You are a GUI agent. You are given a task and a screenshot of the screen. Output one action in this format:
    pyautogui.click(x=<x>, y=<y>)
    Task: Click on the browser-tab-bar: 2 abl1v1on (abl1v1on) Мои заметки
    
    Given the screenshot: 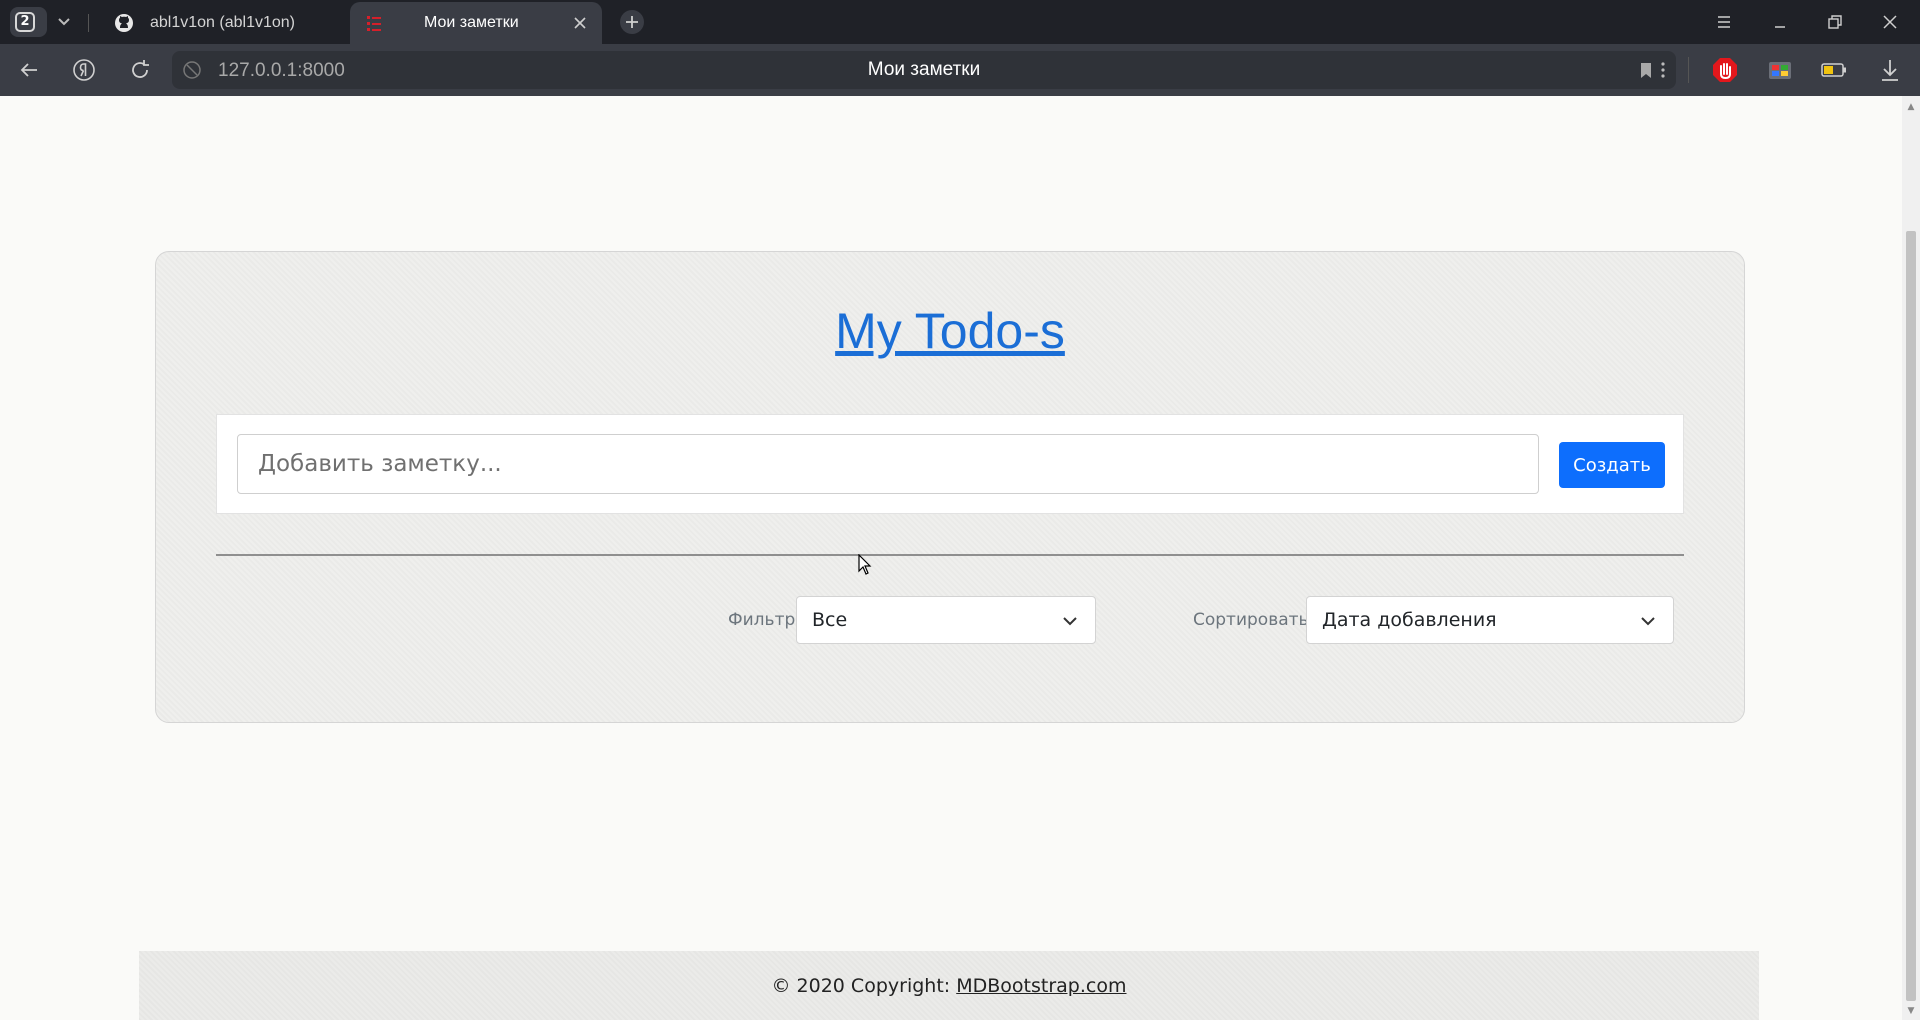 What is the action you would take?
    pyautogui.click(x=960, y=22)
    